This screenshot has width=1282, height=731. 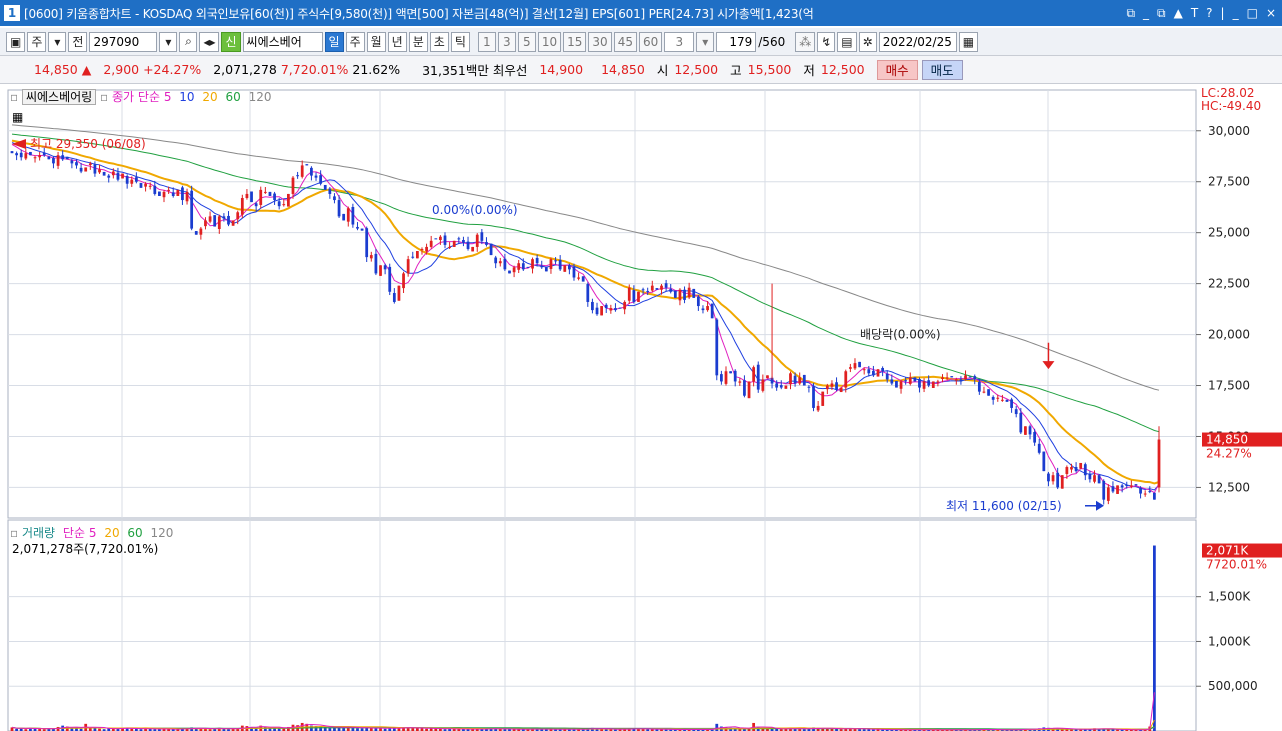 I want to click on interval-15: 15, so click(x=575, y=41).